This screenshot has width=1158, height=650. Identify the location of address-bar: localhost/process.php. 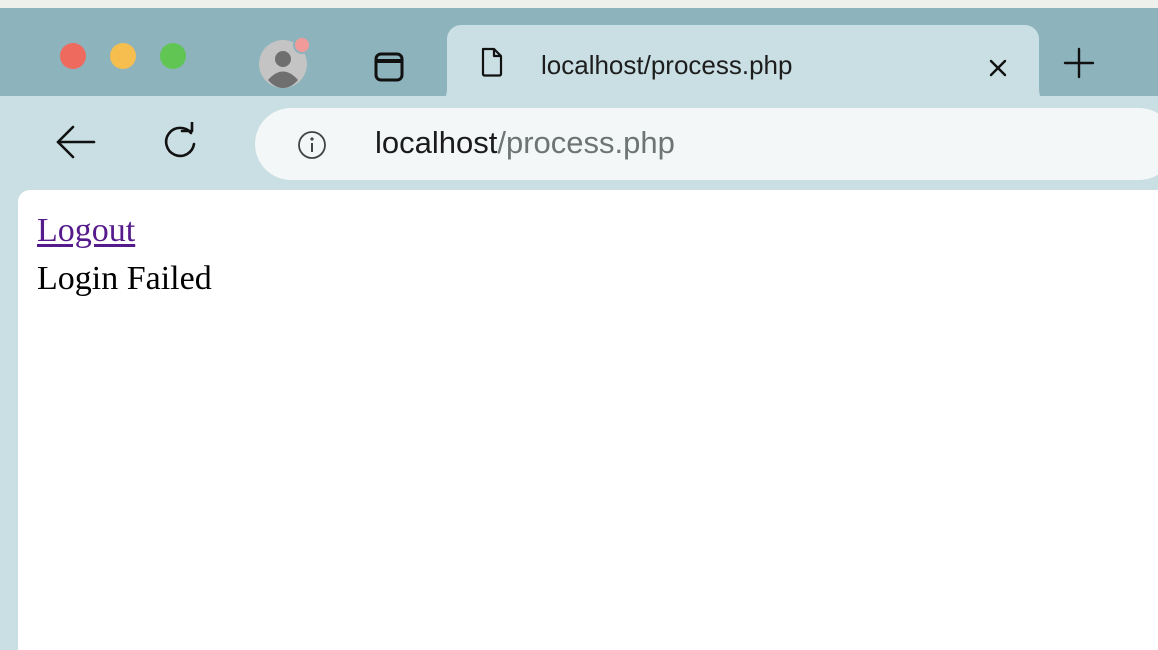
(706, 144).